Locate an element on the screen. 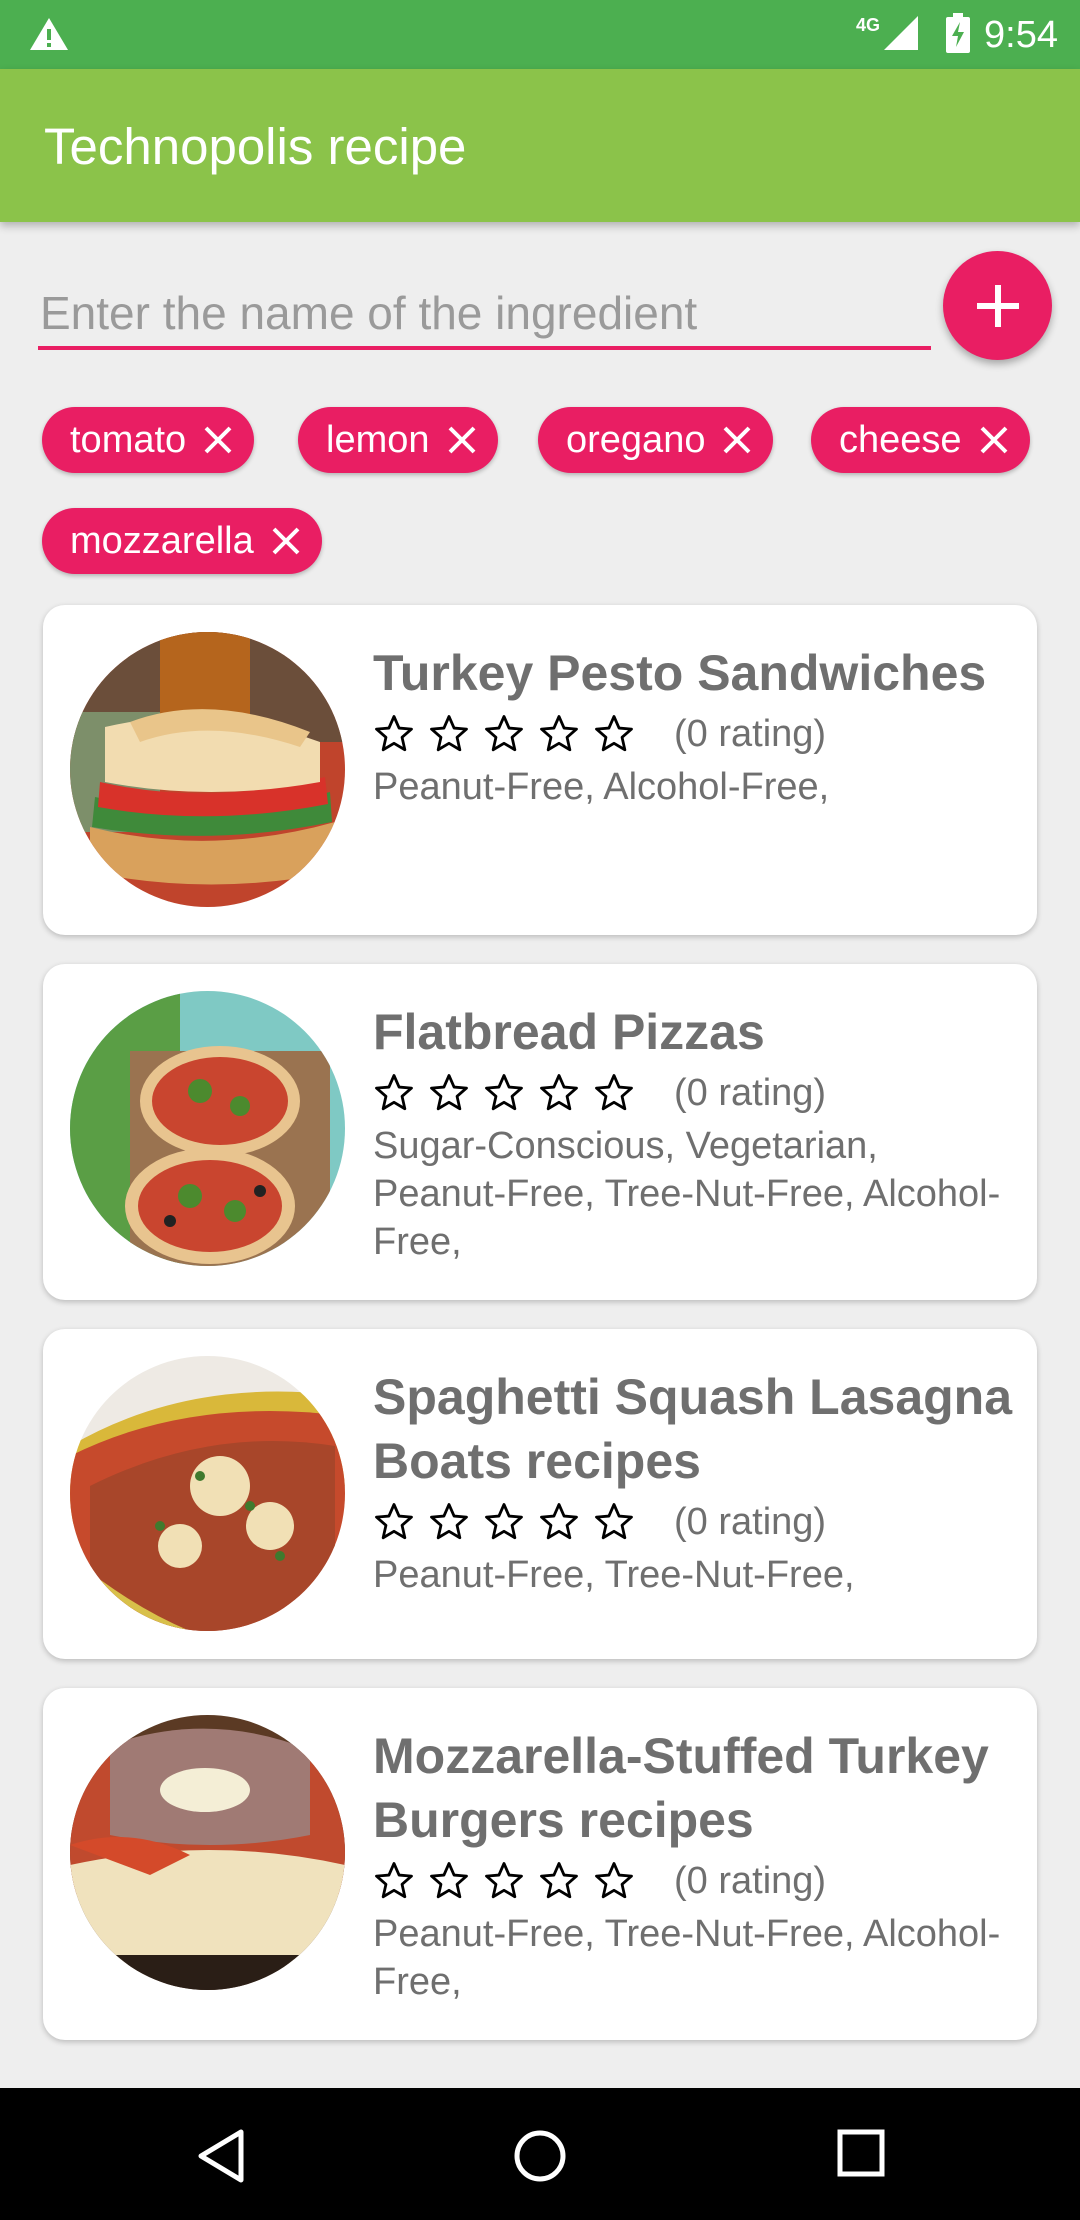 This screenshot has width=1080, height=2220. home-icon is located at coordinates (540, 2156).